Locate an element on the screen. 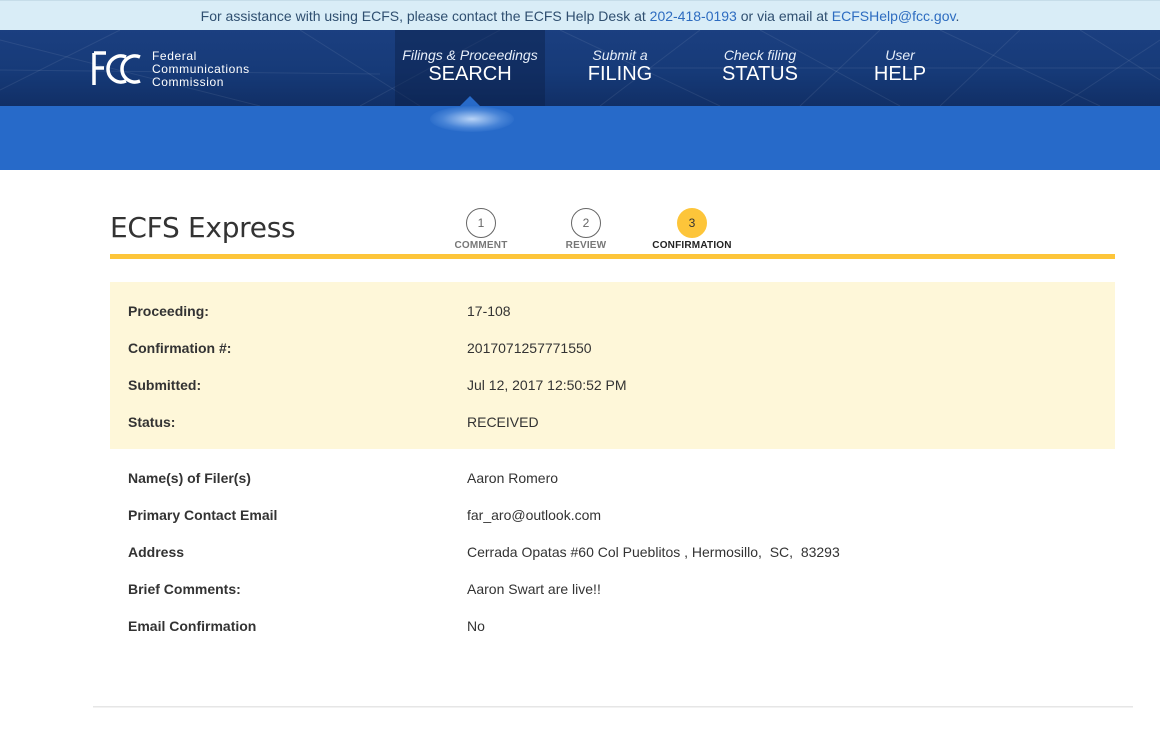 The width and height of the screenshot is (1160, 748). nav-search: Filings & Proceedings SEARCH is located at coordinates (470, 68).